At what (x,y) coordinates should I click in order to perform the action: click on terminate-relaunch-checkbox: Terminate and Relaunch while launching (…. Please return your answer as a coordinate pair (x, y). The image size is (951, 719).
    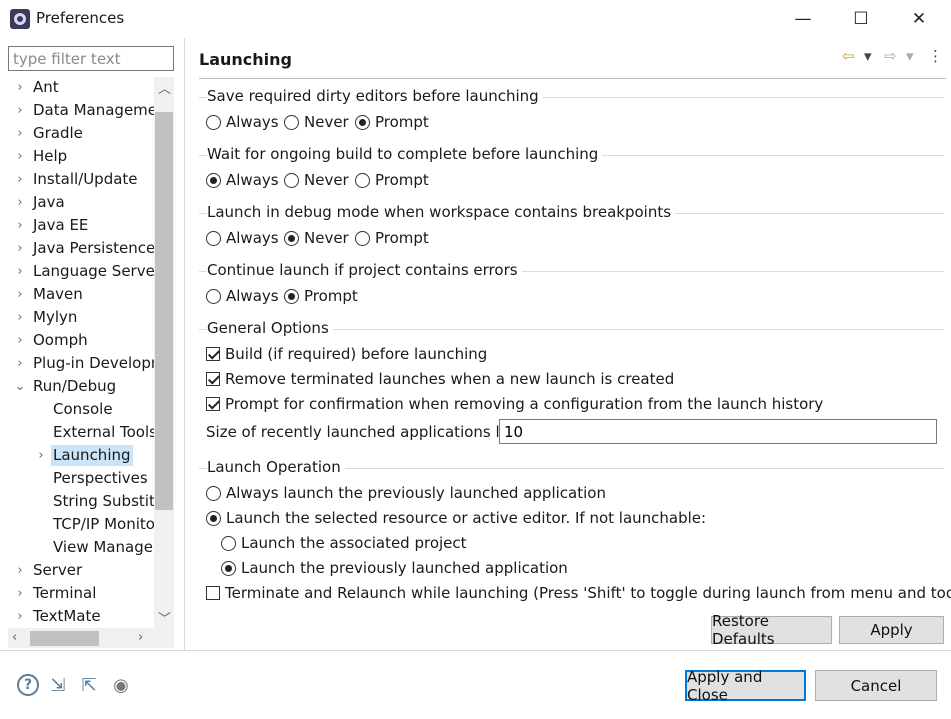
    Looking at the image, I should click on (578, 593).